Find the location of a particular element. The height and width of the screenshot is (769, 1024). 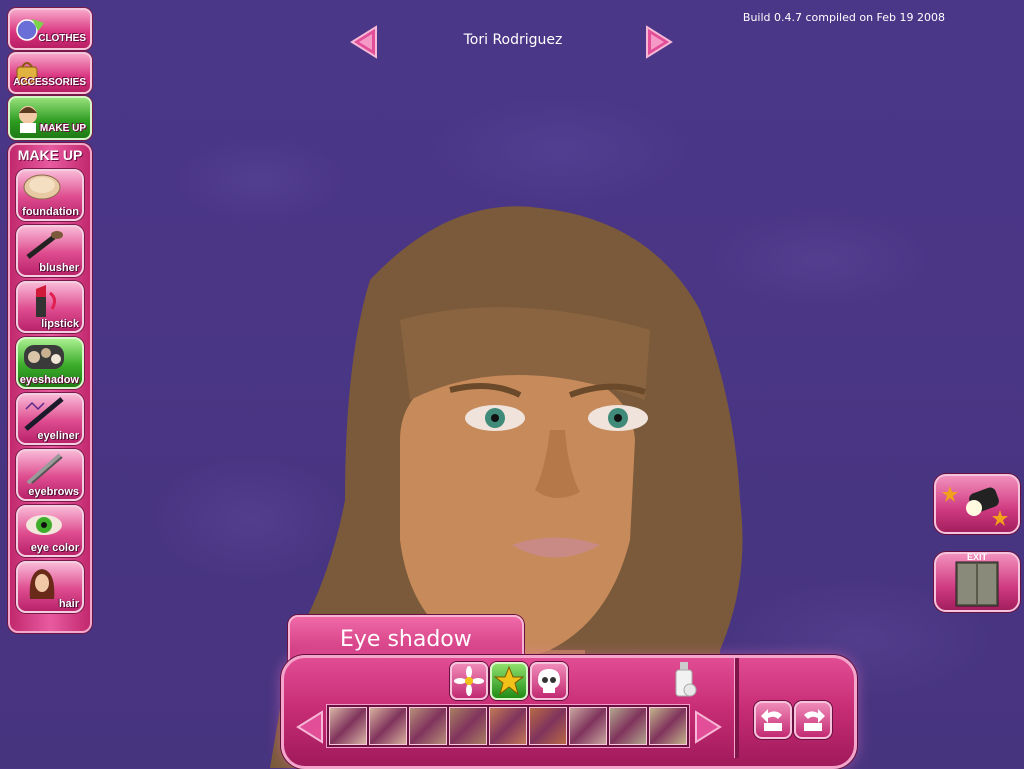

rotate-right-icon is located at coordinates (814, 720).